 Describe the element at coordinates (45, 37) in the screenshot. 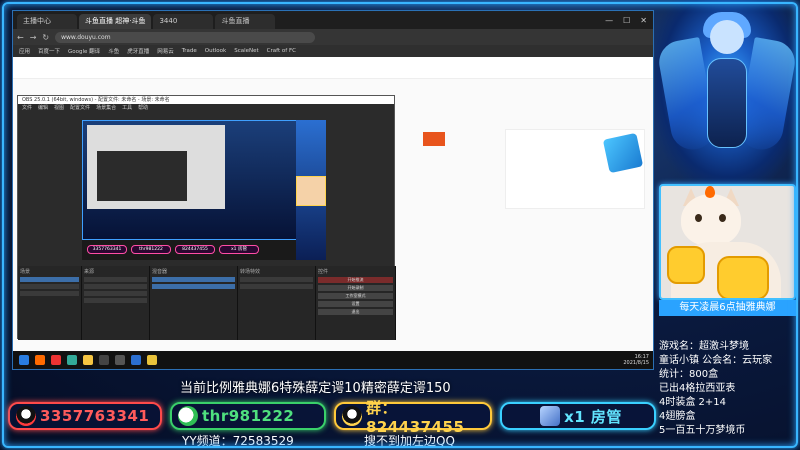

I see `reload-icon: ↻` at that location.